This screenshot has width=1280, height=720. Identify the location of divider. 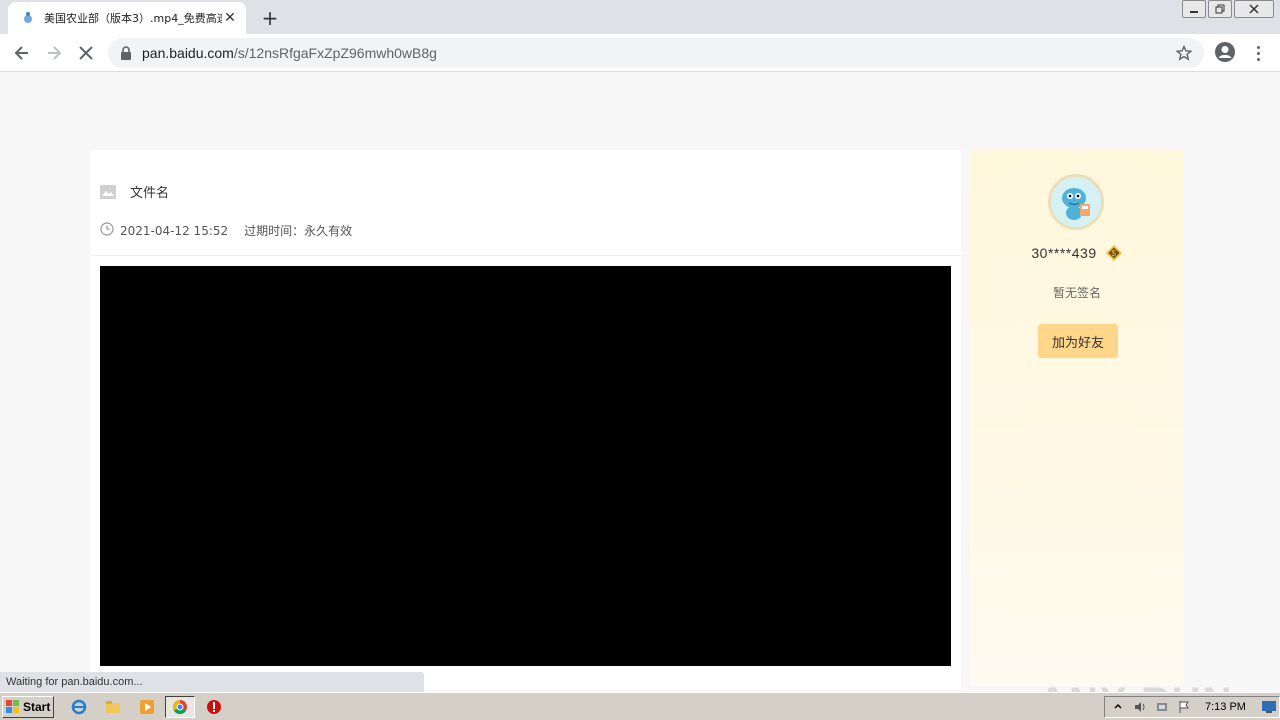
(525, 255).